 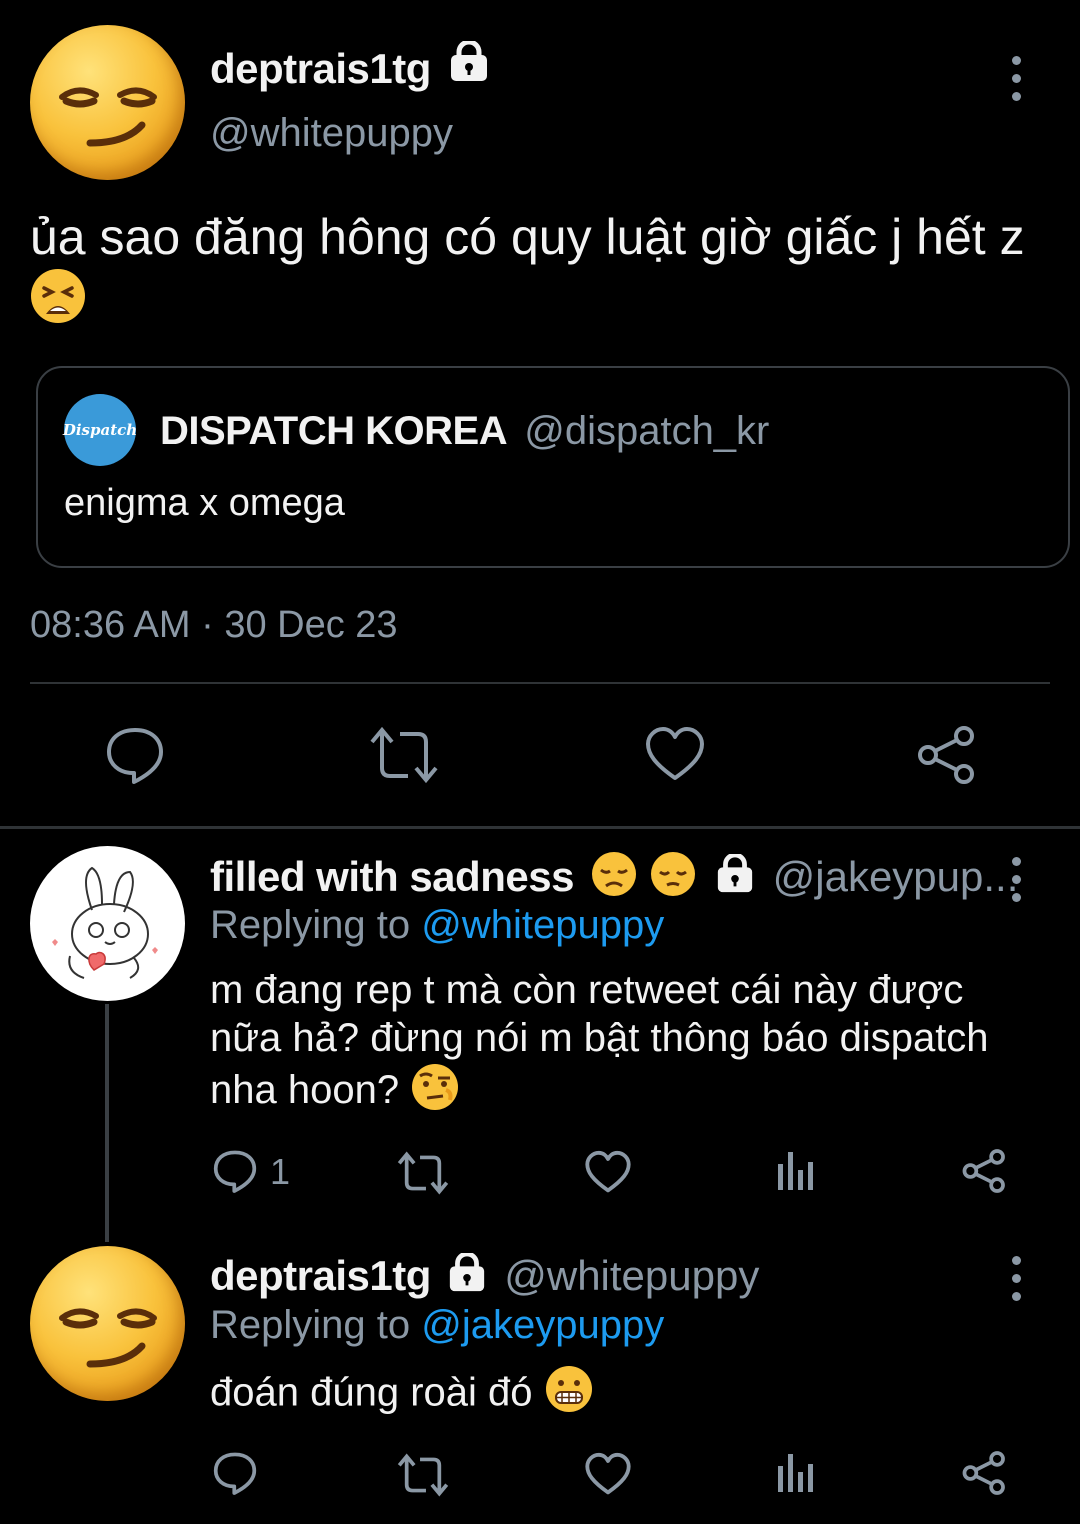 I want to click on bunny-drawing-icon, so click(x=105, y=922).